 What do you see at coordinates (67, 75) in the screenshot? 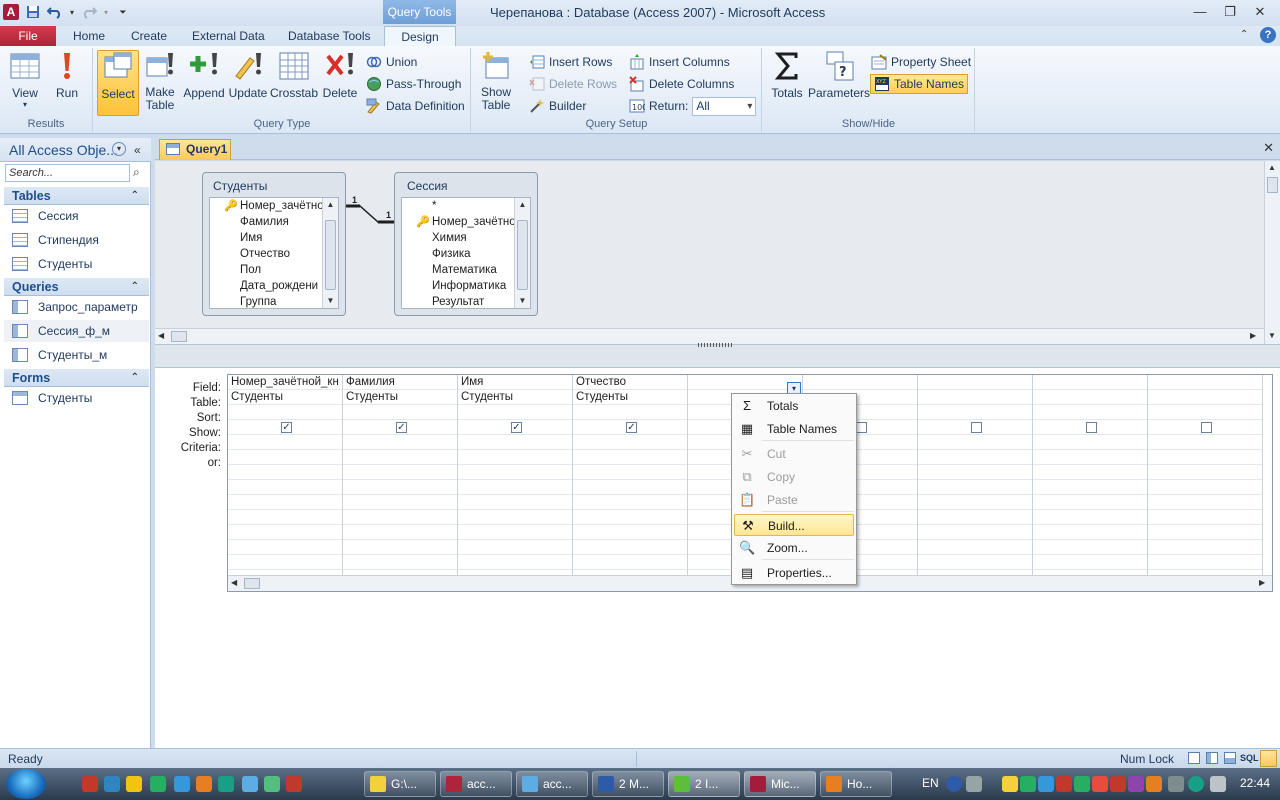
I see `run-button: Run` at bounding box center [67, 75].